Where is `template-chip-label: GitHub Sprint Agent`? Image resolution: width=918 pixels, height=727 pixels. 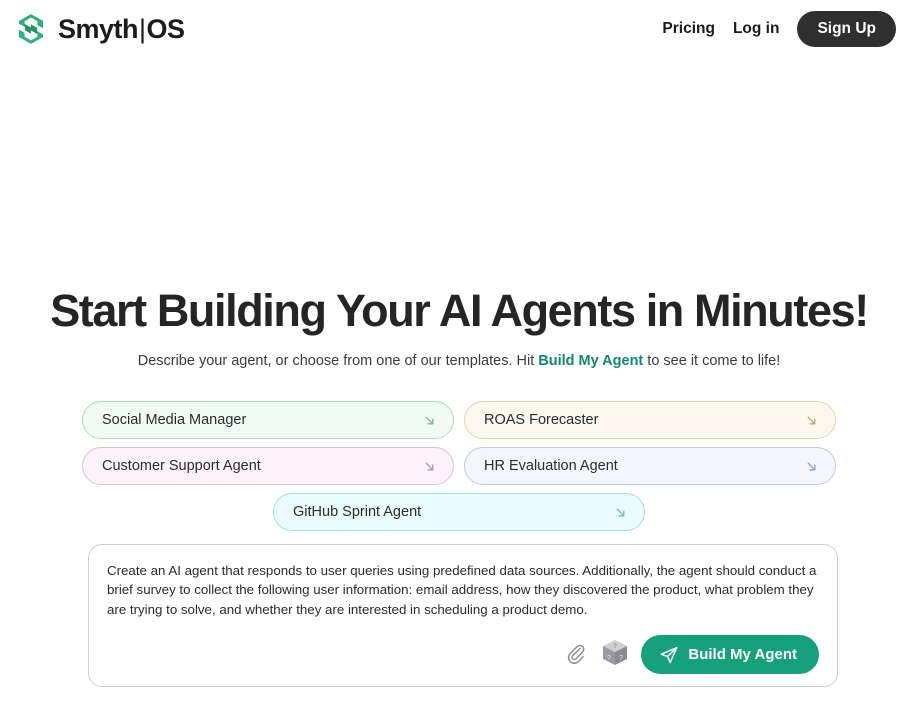
template-chip-label: GitHub Sprint Agent is located at coordinates (357, 512).